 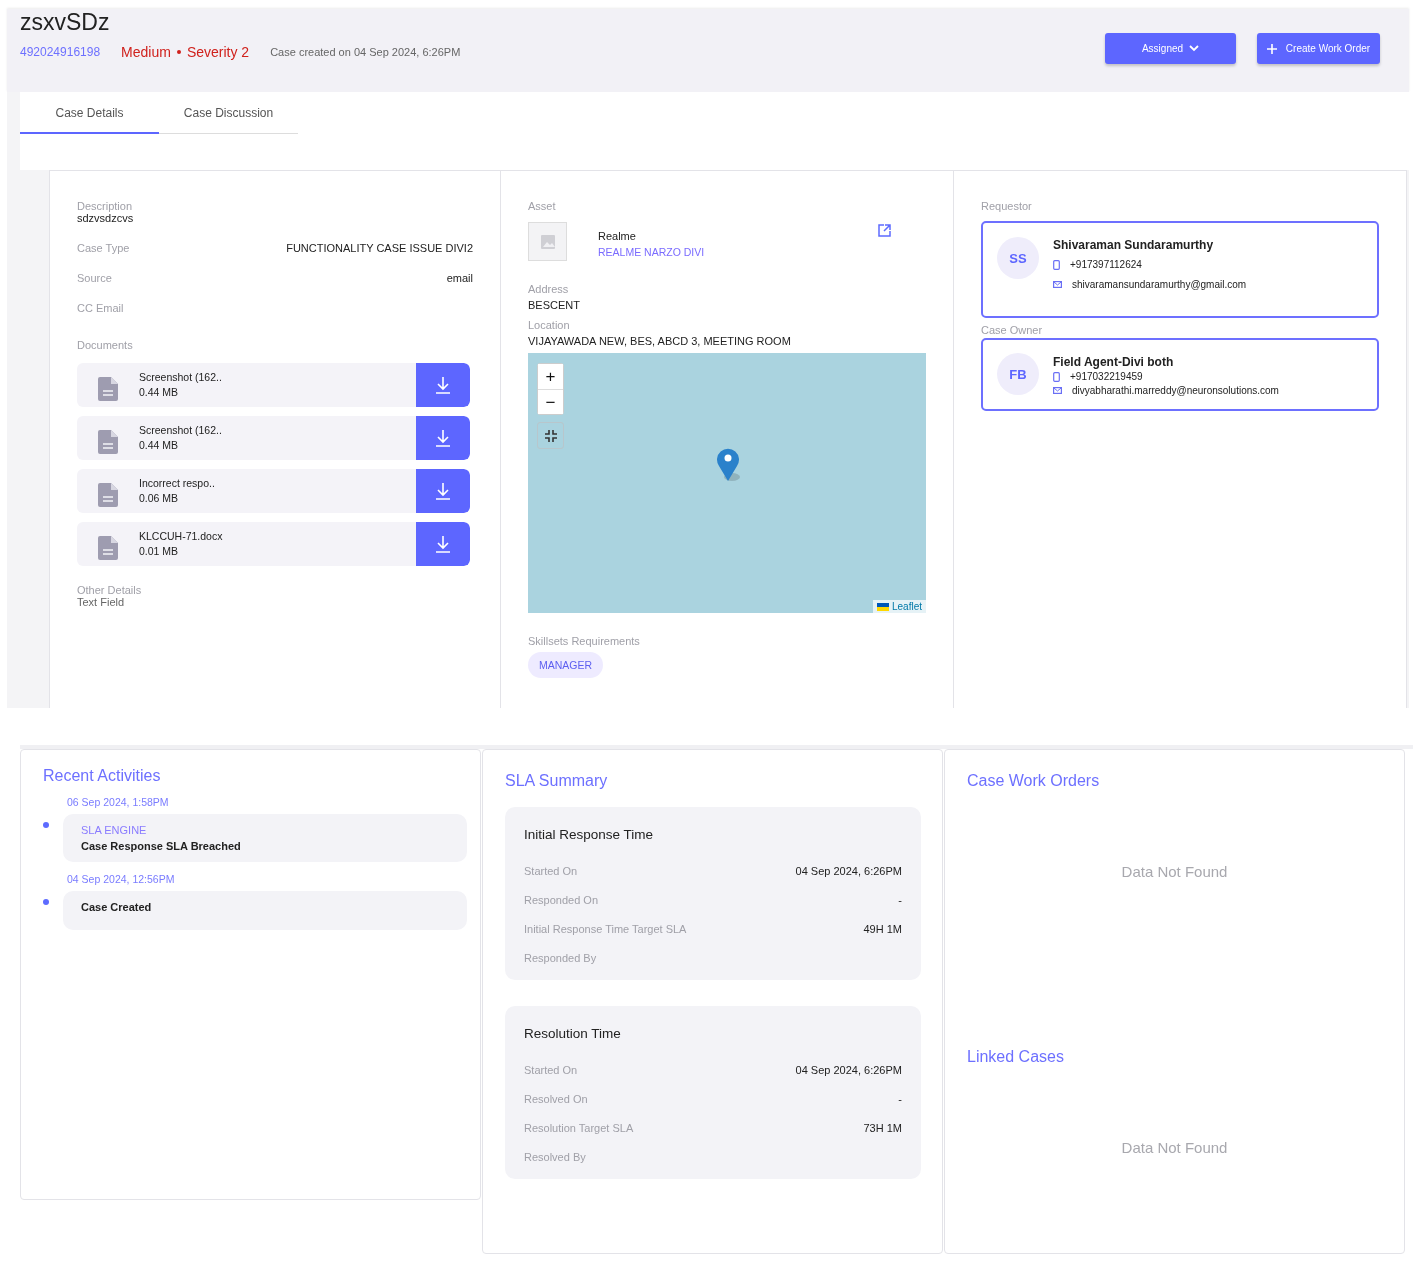 I want to click on avatar-initials: SS, so click(x=1018, y=258).